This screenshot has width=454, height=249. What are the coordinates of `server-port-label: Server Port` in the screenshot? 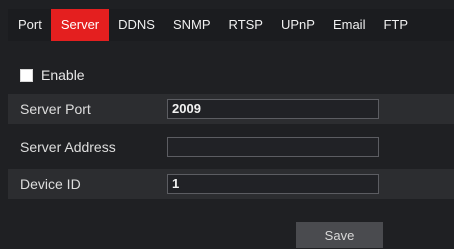 It's located at (55, 109).